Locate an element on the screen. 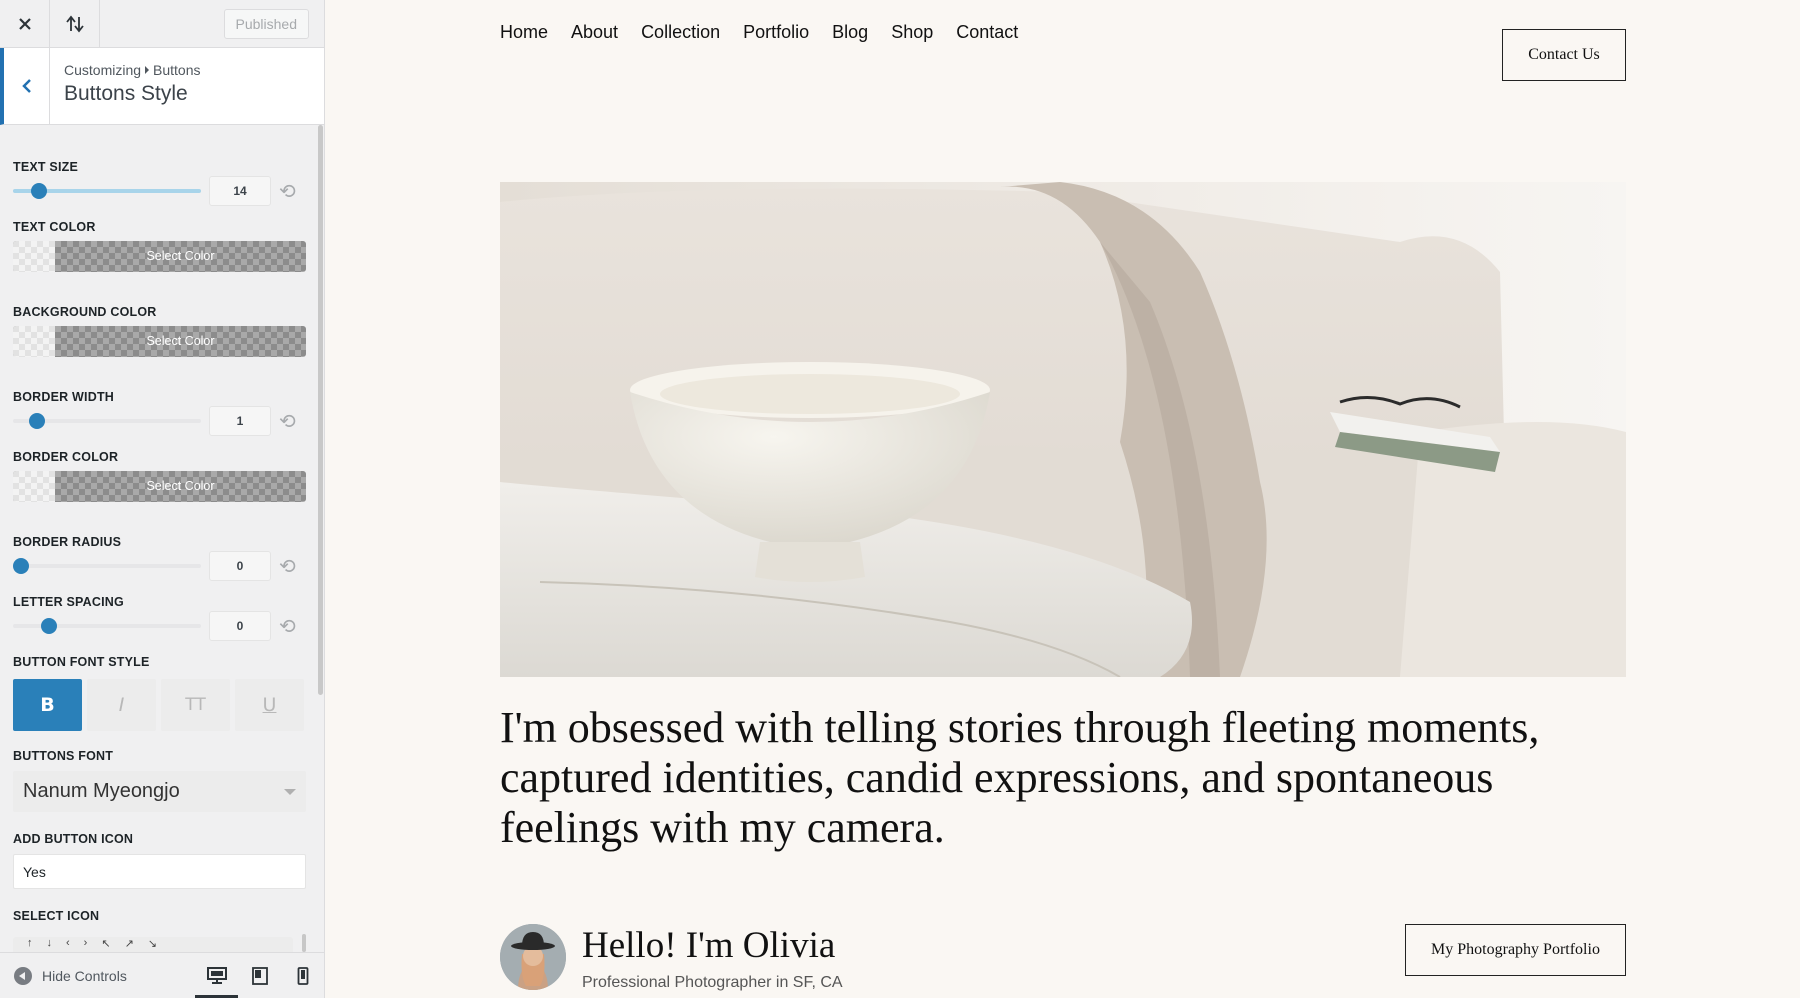 Image resolution: width=1800 pixels, height=998 pixels. letter-spacing-control: 0 ⟲ is located at coordinates (159, 626).